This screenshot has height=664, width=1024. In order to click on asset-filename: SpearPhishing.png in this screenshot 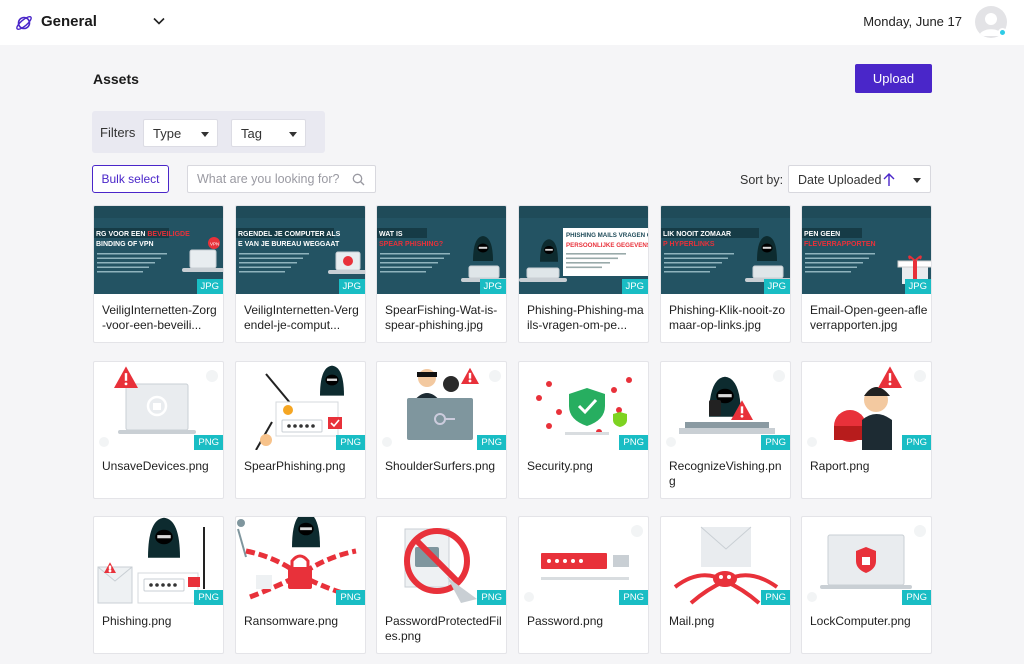, I will do `click(295, 466)`.